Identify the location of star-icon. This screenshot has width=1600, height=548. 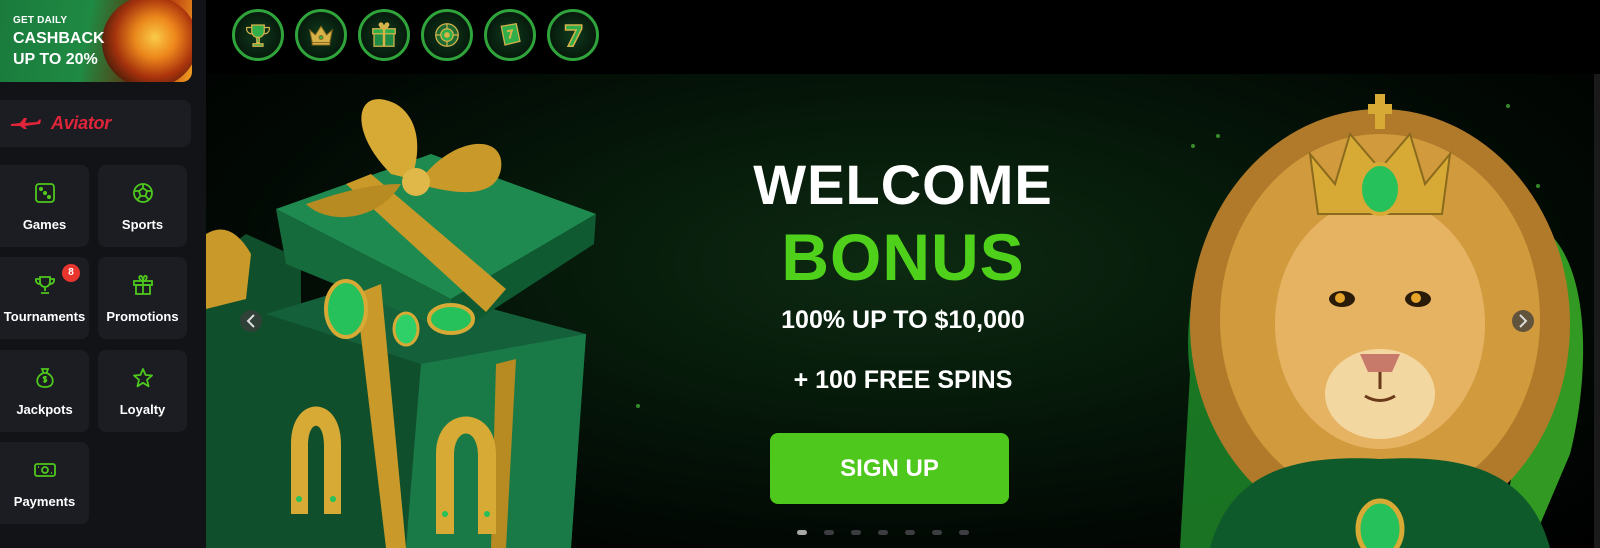
(142, 378).